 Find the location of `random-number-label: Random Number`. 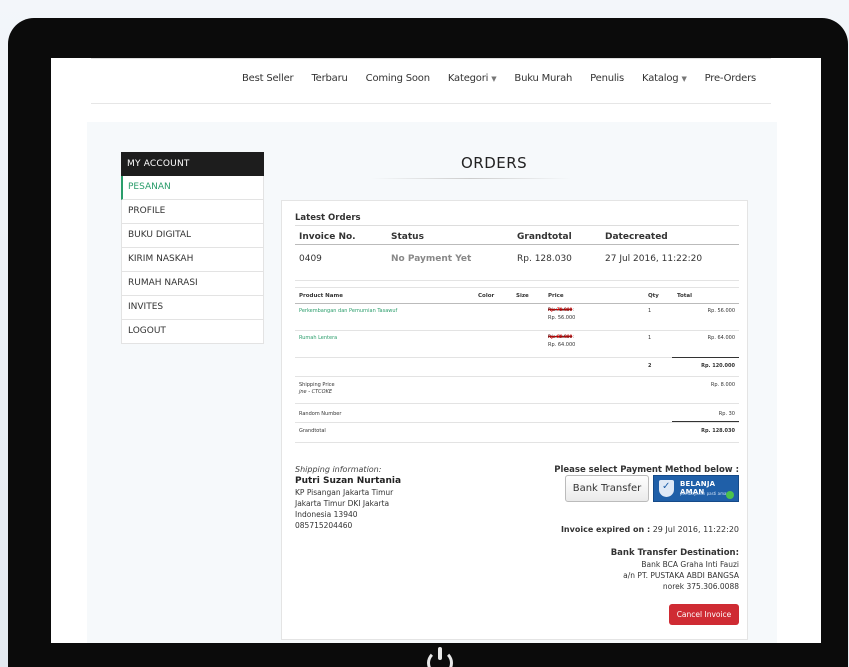

random-number-label: Random Number is located at coordinates (320, 414).